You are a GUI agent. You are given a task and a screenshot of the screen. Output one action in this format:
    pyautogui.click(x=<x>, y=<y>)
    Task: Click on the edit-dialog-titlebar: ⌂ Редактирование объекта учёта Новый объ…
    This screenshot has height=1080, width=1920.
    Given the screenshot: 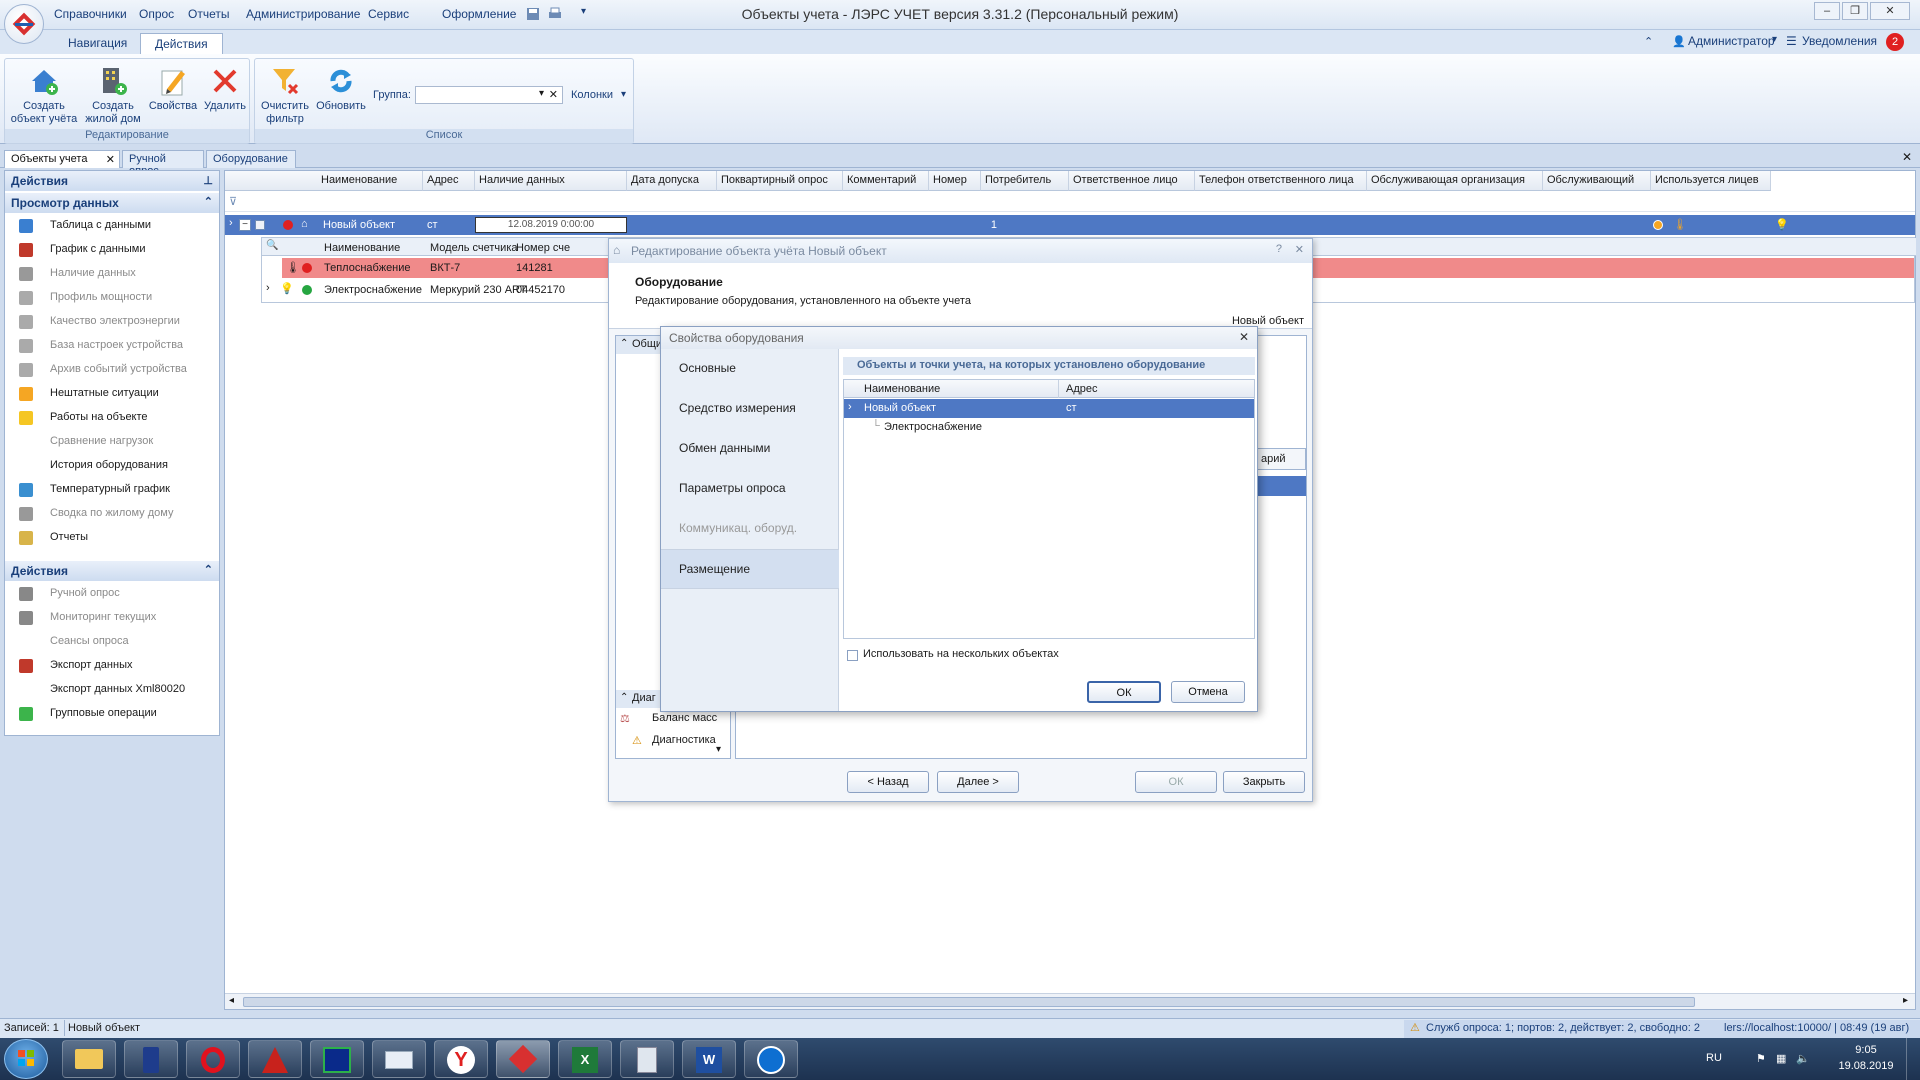 What is the action you would take?
    pyautogui.click(x=960, y=251)
    